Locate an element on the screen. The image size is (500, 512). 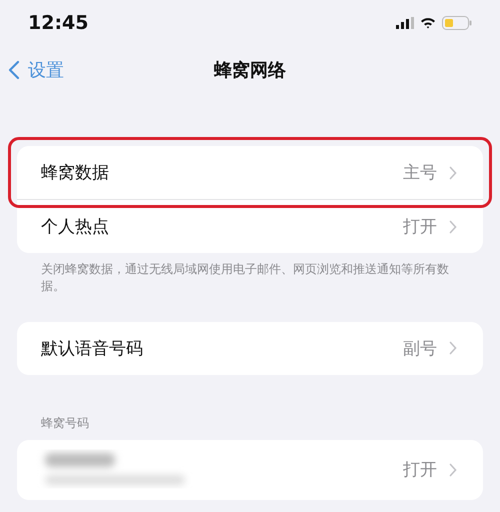
row-label: 默认语音号码 is located at coordinates (92, 349).